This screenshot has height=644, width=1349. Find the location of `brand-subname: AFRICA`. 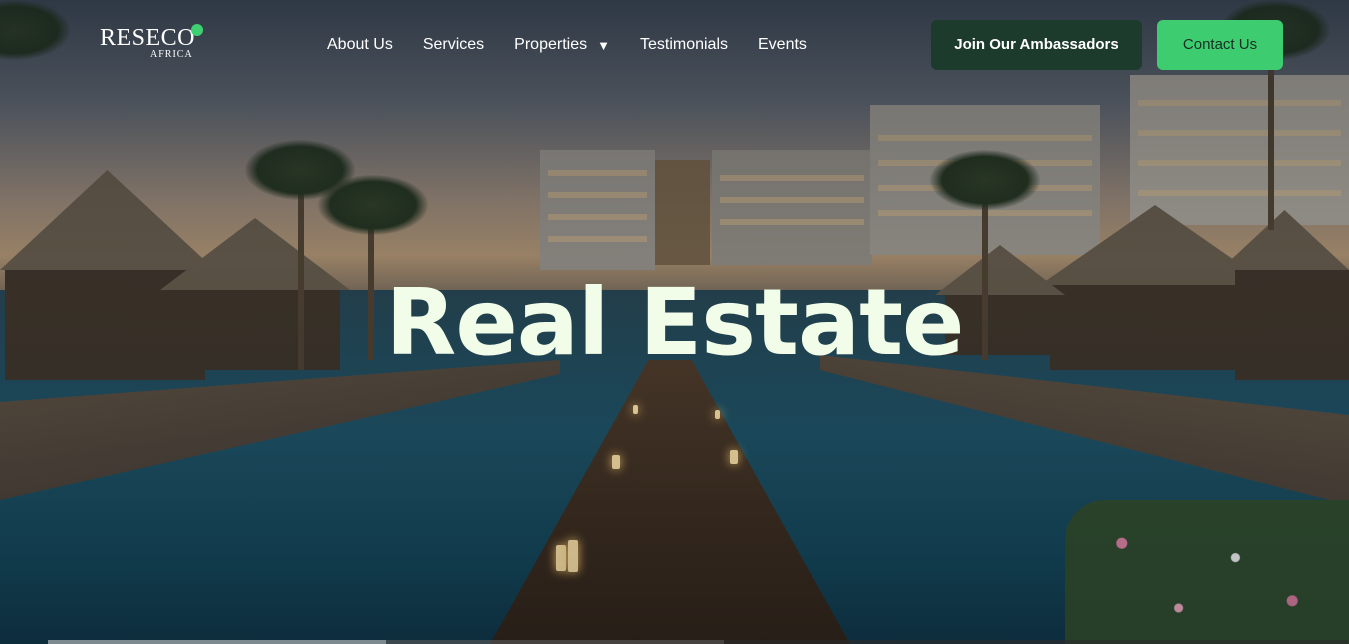

brand-subname: AFRICA is located at coordinates (171, 54).